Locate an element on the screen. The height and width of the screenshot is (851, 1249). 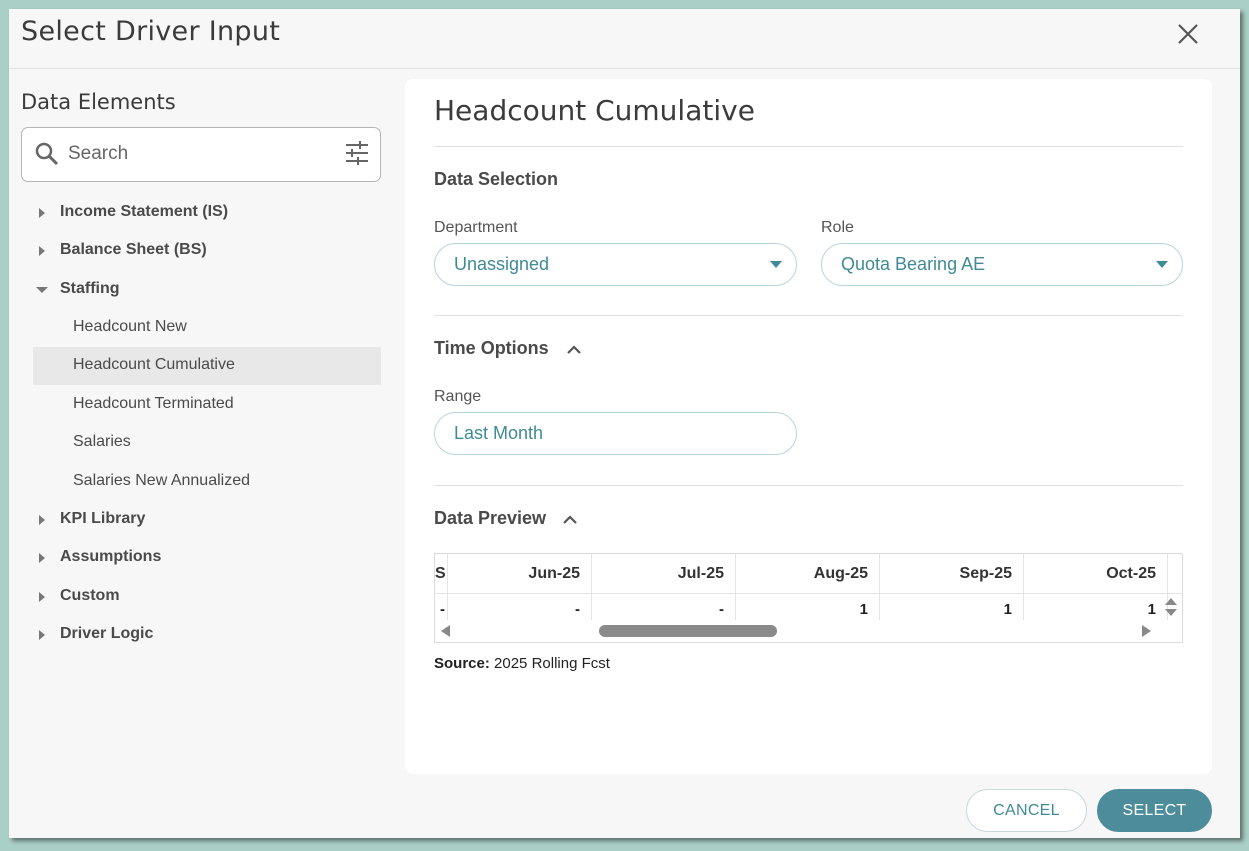
tree-item-headcount-new: Headcount New is located at coordinates (207, 328).